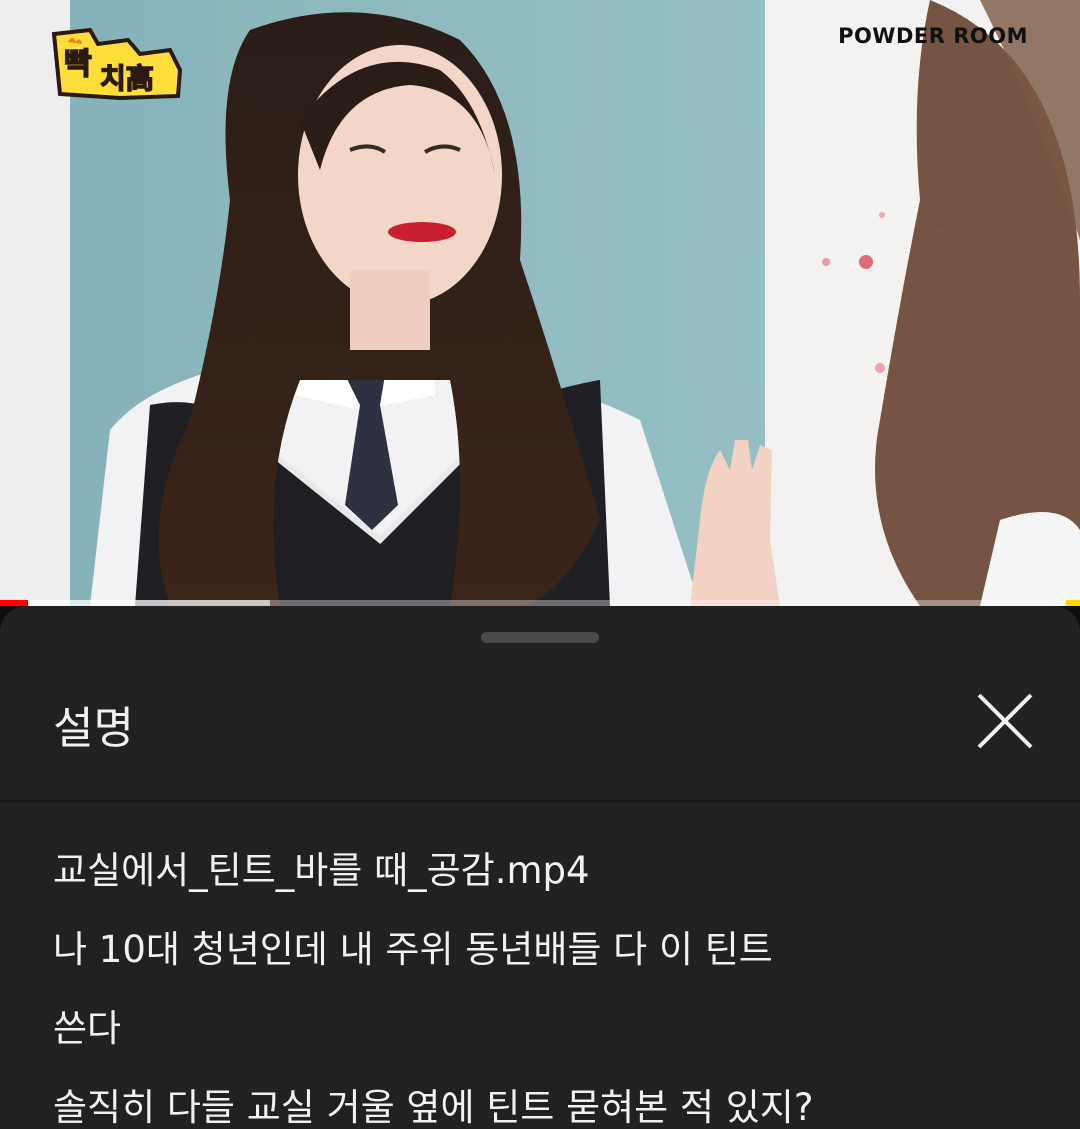  I want to click on sheet-header: 설명, so click(540, 727).